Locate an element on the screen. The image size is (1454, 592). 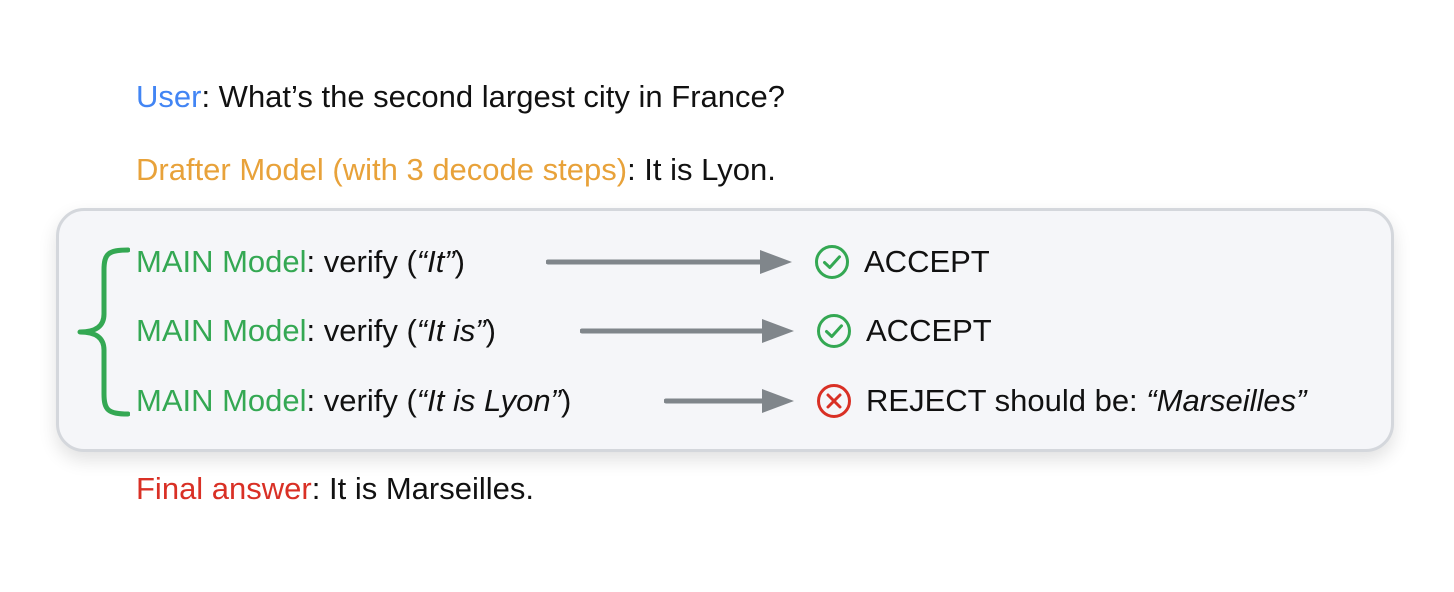
verify-row-3: MAIN Model: verify (“It is Lyon”) is located at coordinates (353, 401).